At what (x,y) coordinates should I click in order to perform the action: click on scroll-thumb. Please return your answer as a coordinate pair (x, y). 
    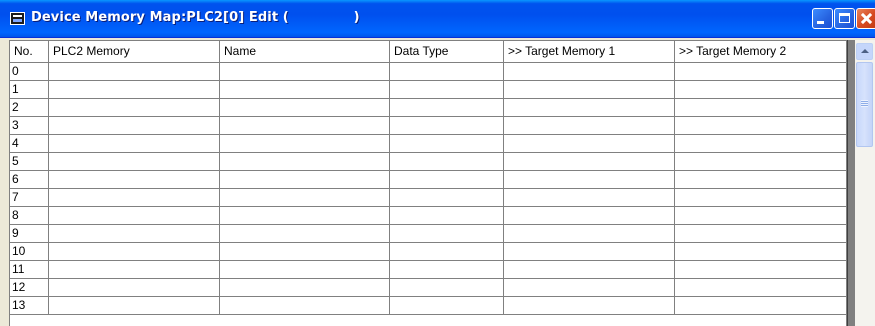
    Looking at the image, I should click on (864, 104).